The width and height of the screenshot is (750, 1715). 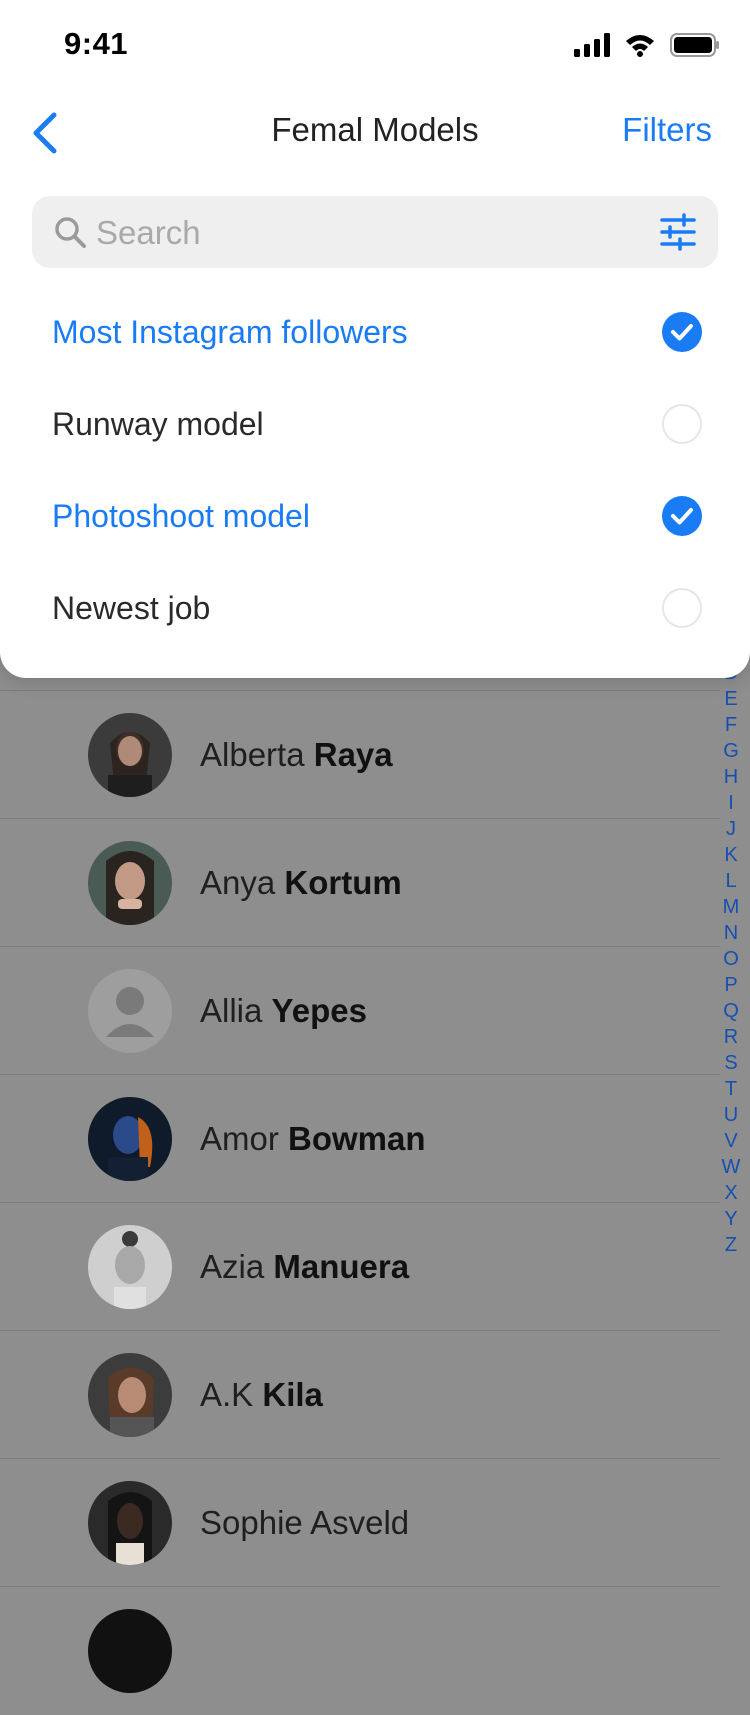 I want to click on alphabet-letter: I, so click(x=731, y=803).